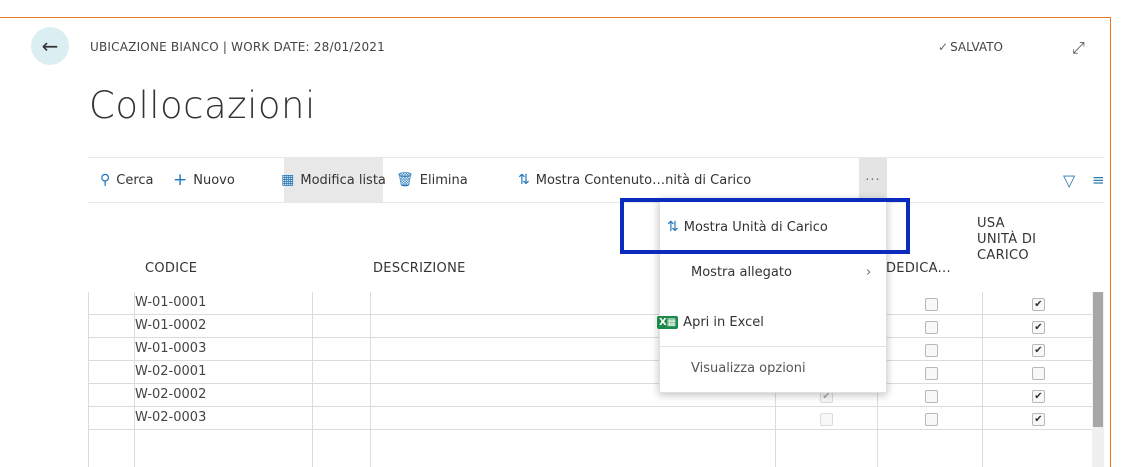 The height and width of the screenshot is (467, 1123). Describe the element at coordinates (1078, 48) in the screenshot. I see `expand-icon: ⤢` at that location.